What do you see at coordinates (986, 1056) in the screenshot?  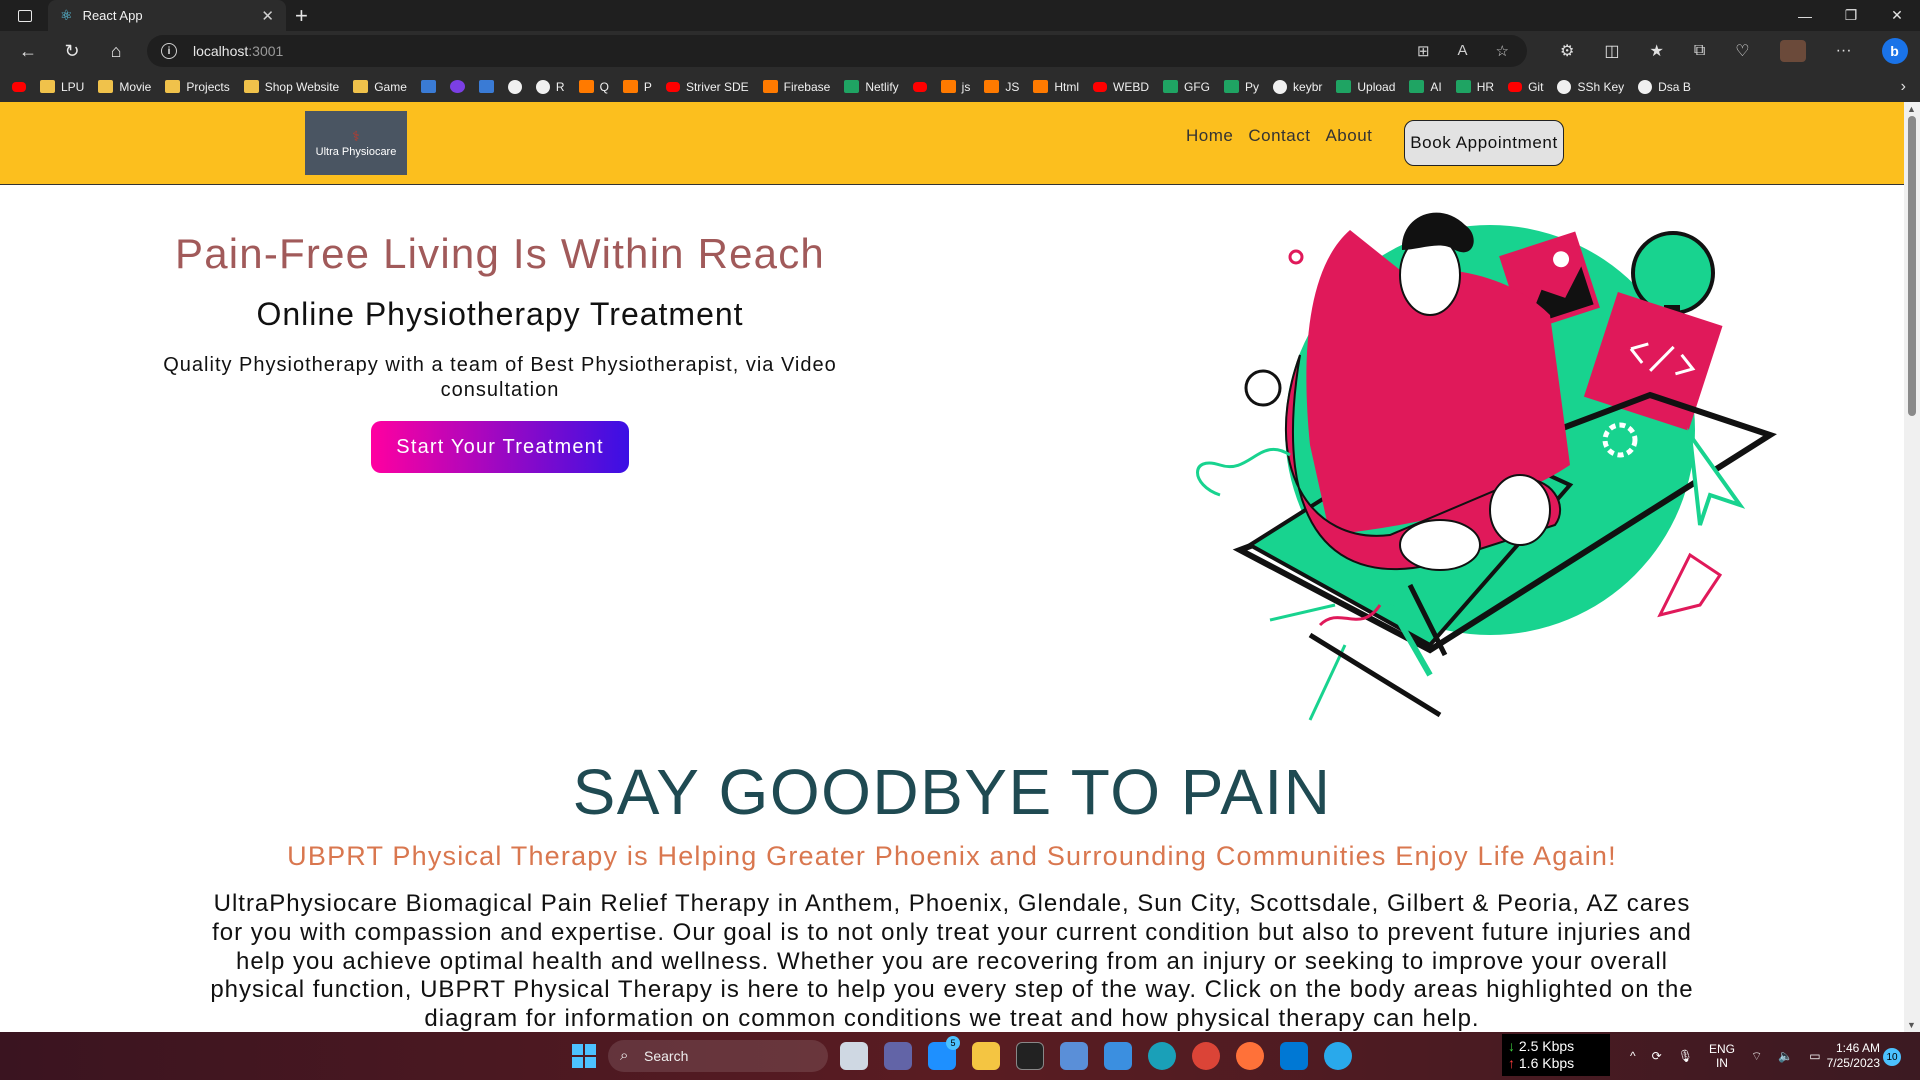 I see `file-explorer-icon` at bounding box center [986, 1056].